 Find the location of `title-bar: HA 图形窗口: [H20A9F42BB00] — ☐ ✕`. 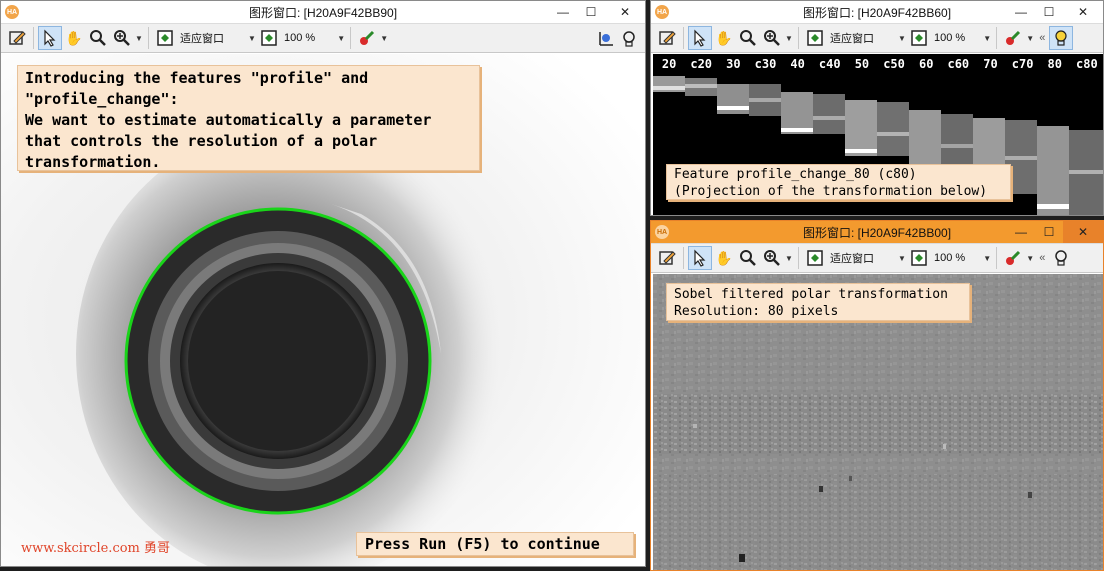

title-bar: HA 图形窗口: [H20A9F42BB00] — ☐ ✕ is located at coordinates (877, 232).